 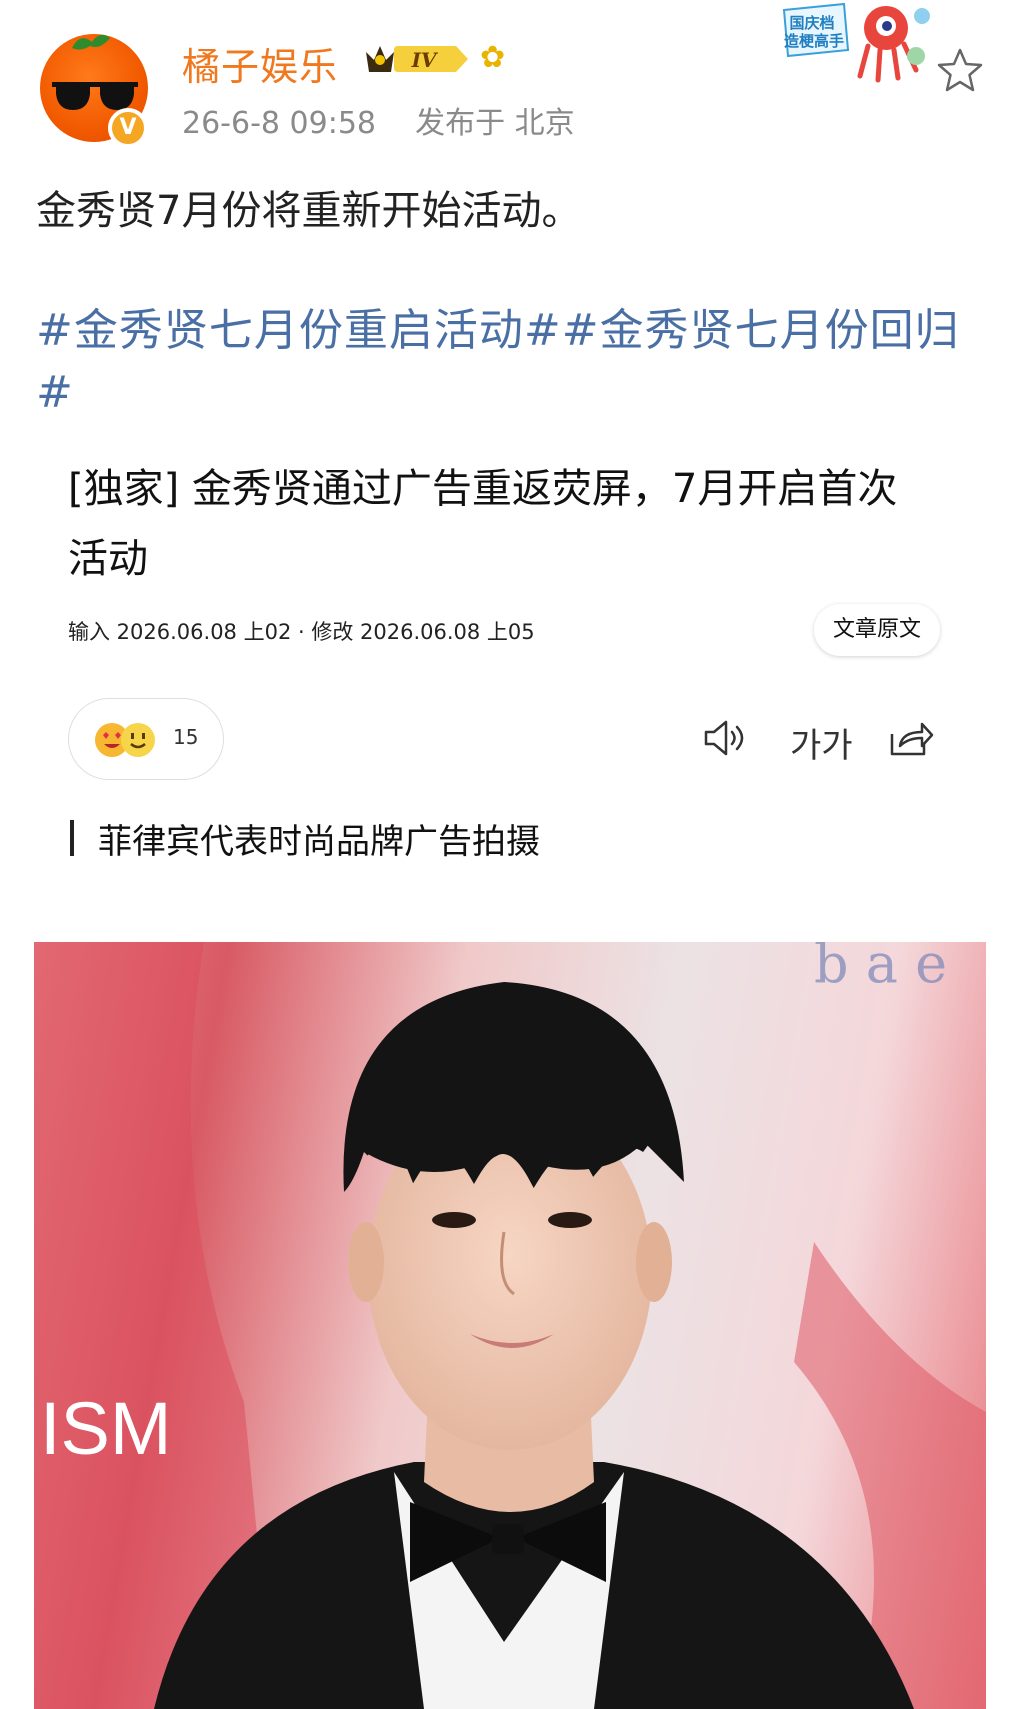 I want to click on post-date: 26-6-8 09:58, so click(x=279, y=123).